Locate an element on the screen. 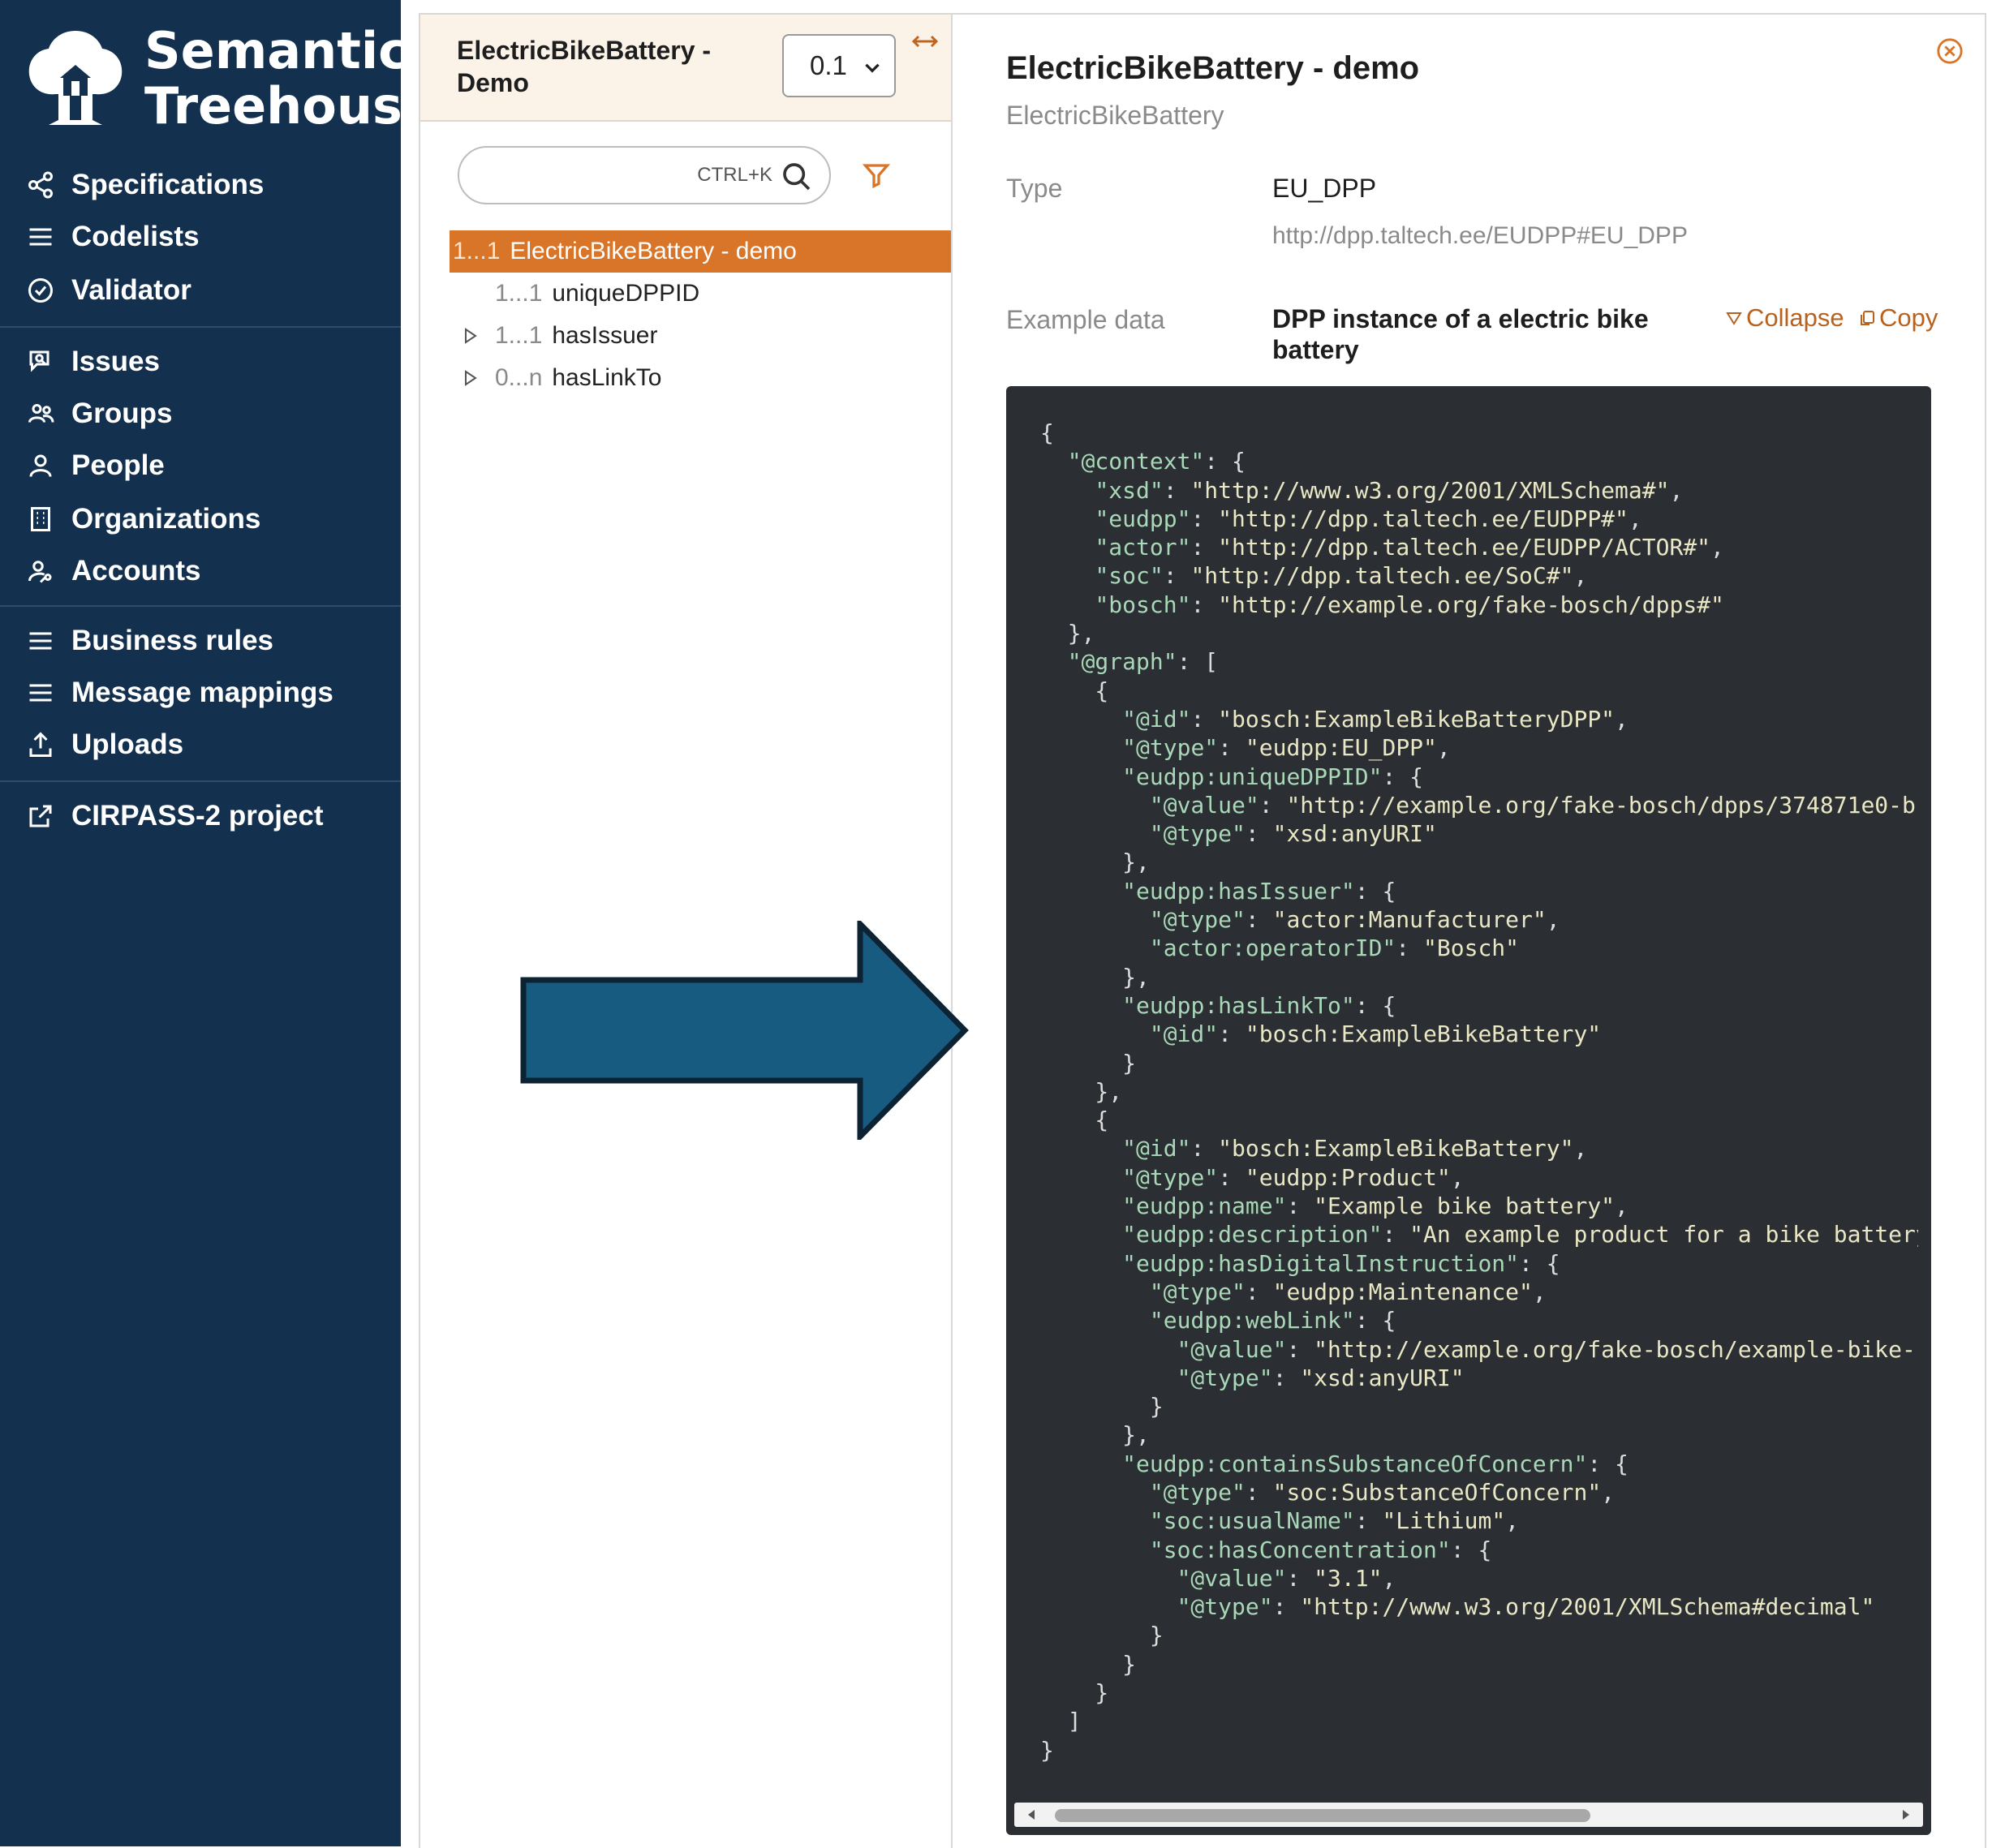 The image size is (2005, 1848). collapse-button: Collapse is located at coordinates (1785, 318).